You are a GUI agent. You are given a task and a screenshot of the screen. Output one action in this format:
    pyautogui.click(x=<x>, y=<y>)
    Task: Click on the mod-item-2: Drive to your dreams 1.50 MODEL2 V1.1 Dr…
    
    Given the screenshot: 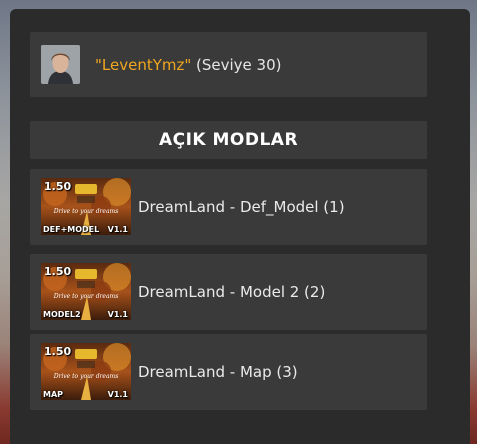 What is the action you would take?
    pyautogui.click(x=228, y=292)
    